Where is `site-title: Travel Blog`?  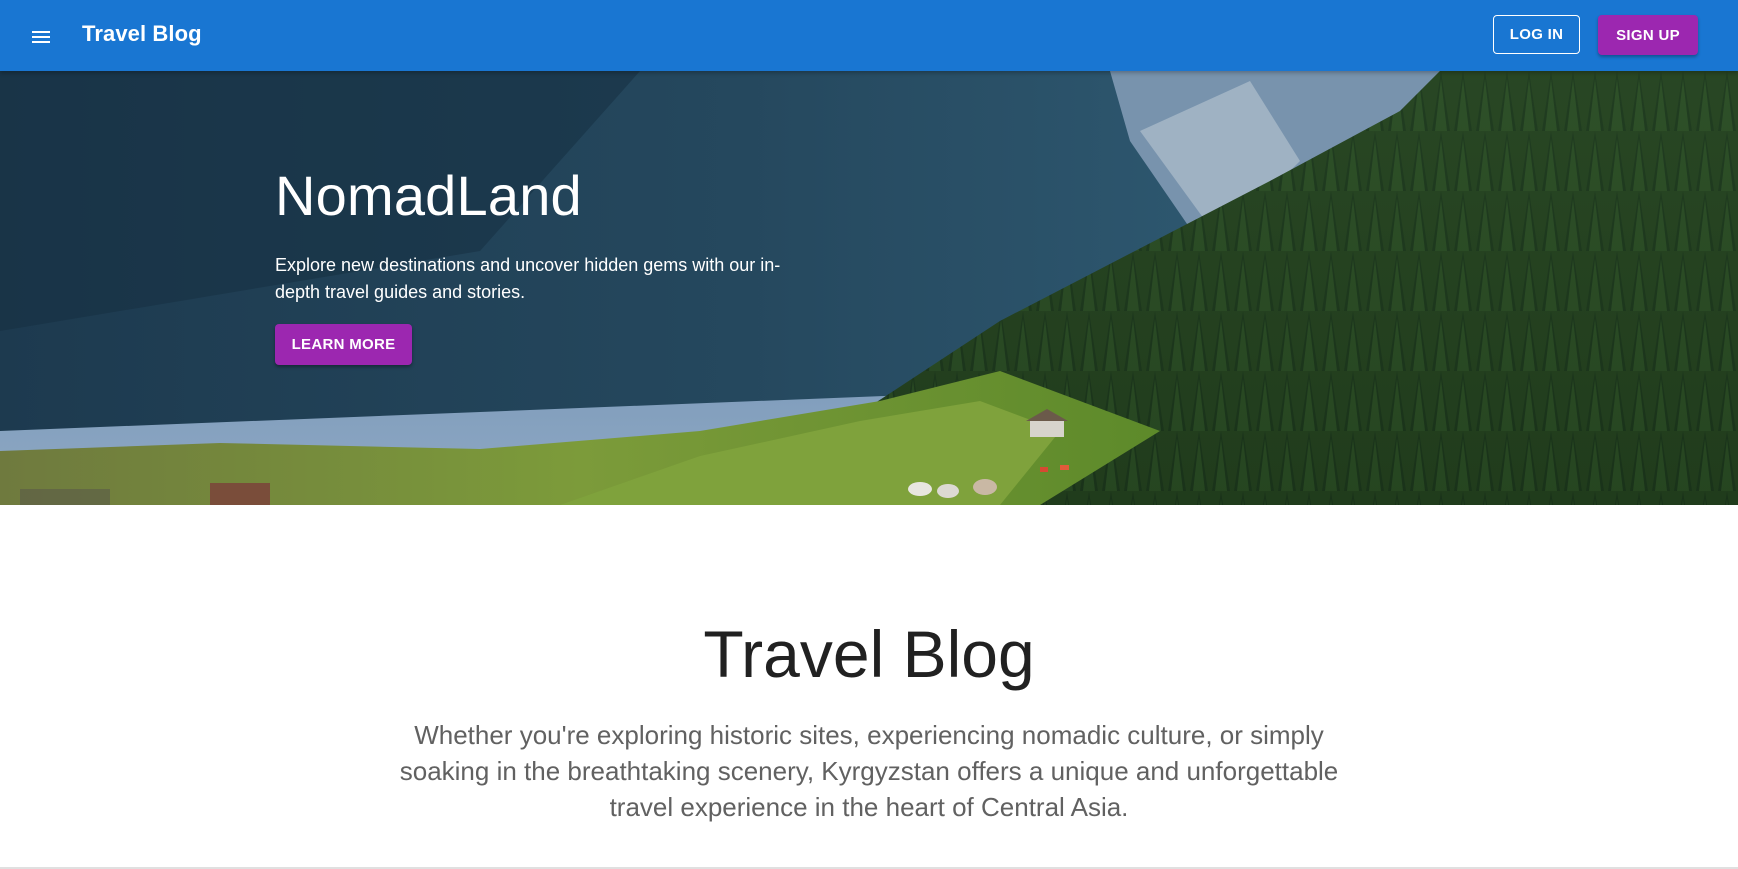
site-title: Travel Blog is located at coordinates (142, 35).